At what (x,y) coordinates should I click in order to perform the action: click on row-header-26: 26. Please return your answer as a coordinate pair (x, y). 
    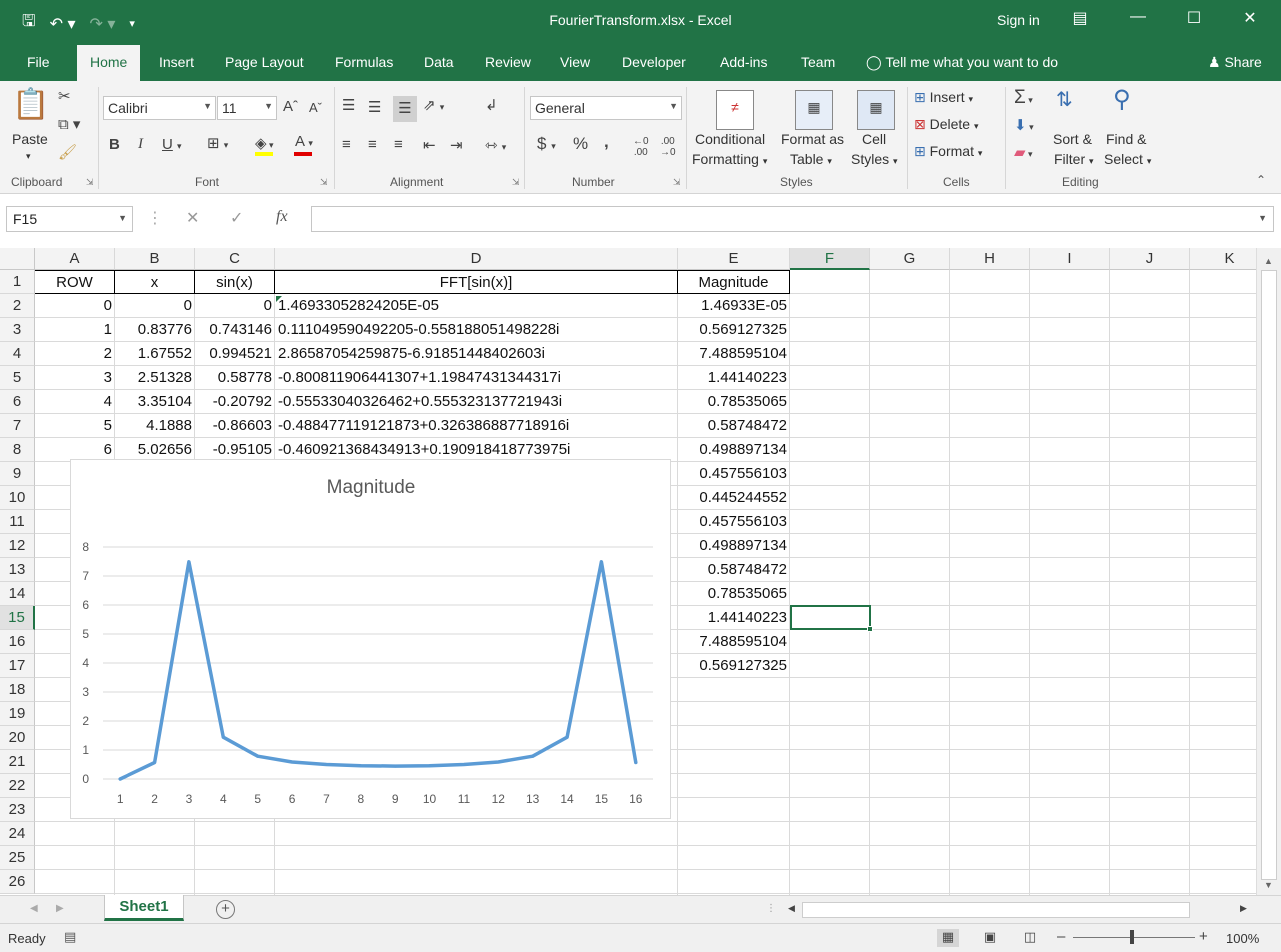
    Looking at the image, I should click on (17, 882).